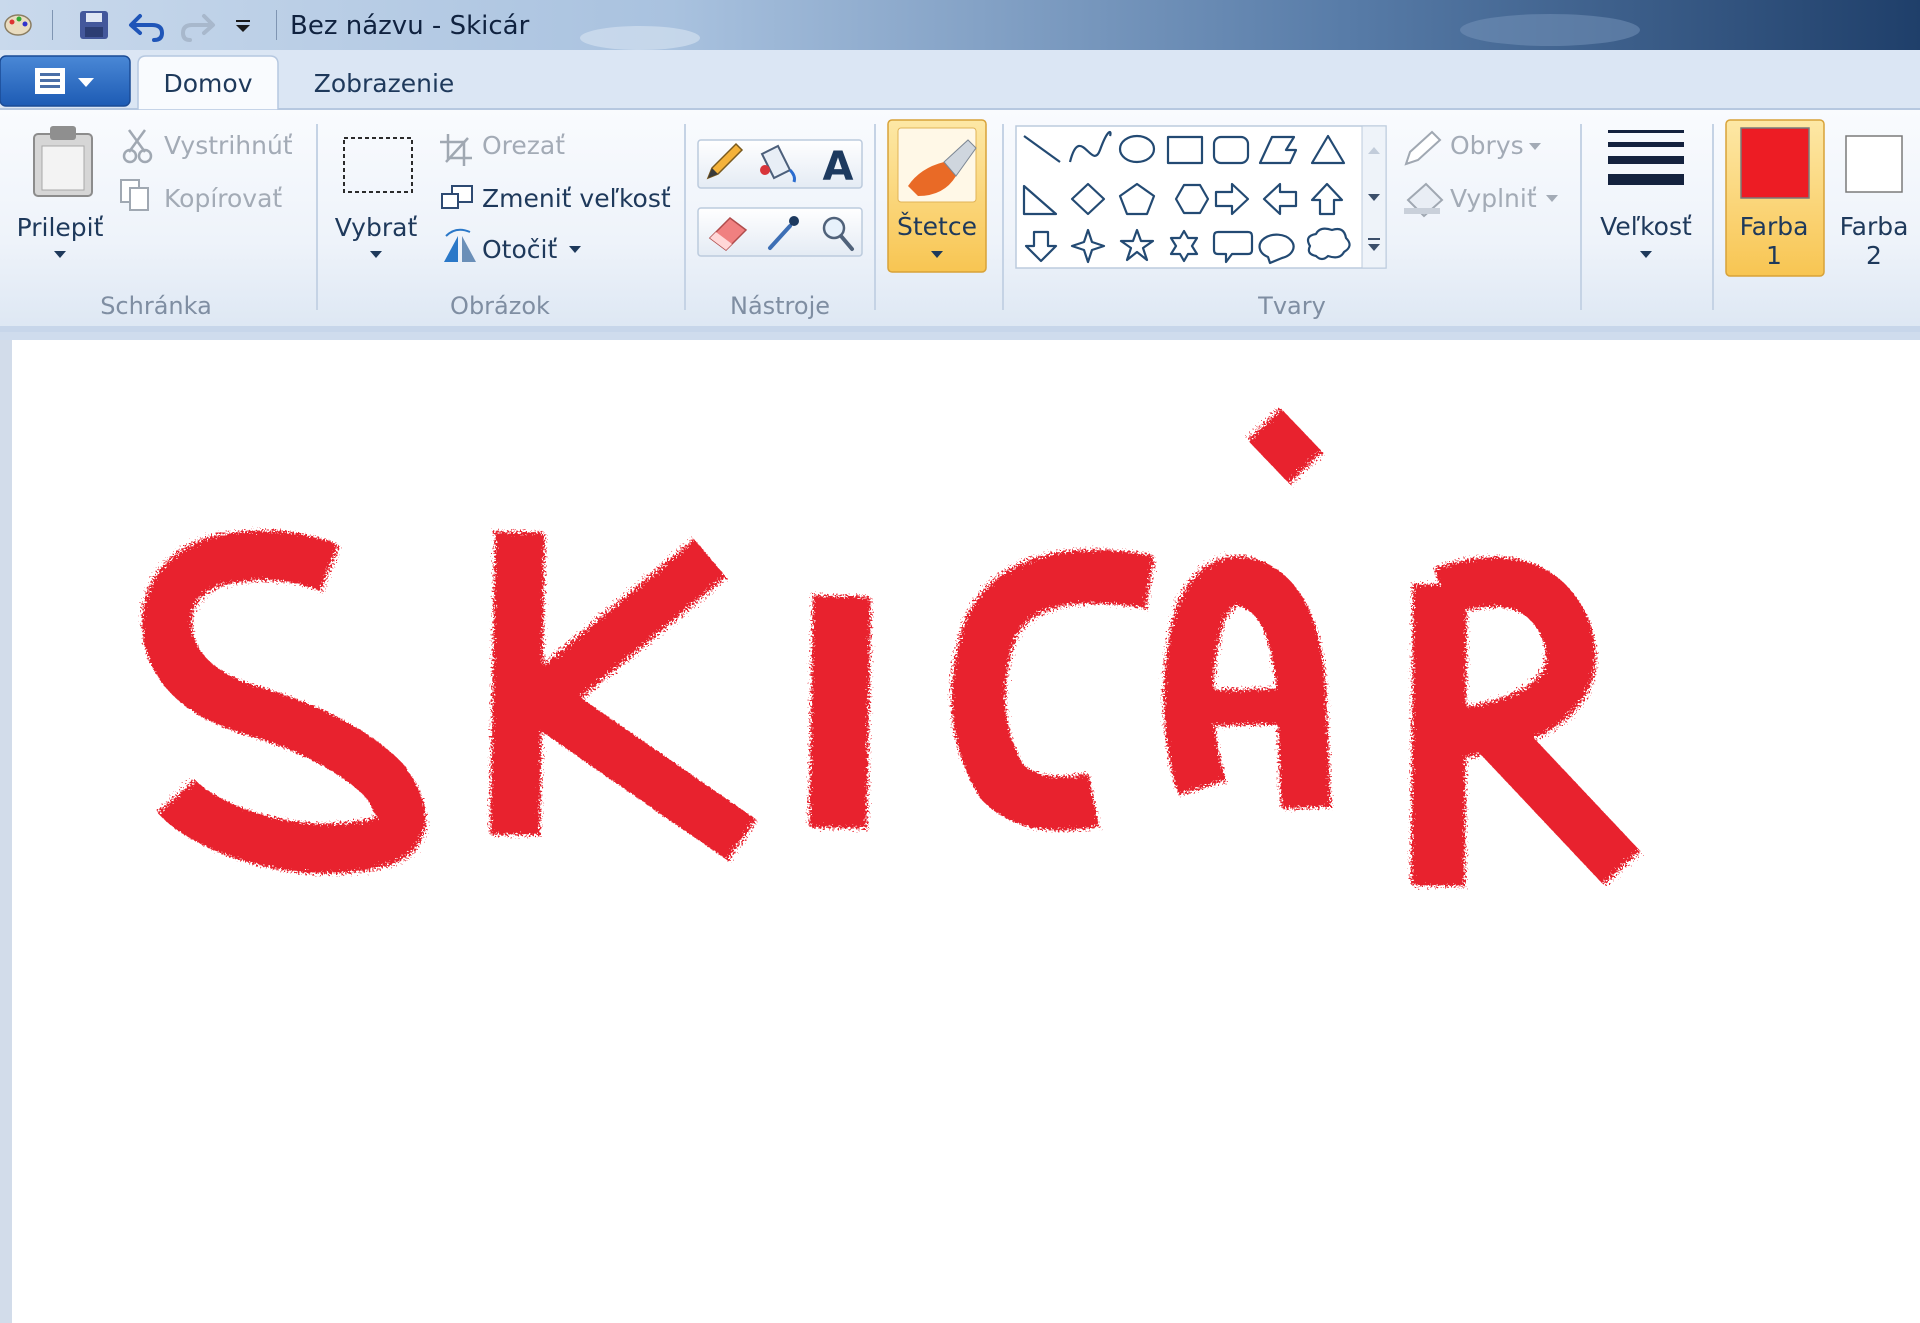 This screenshot has height=1323, width=1920. What do you see at coordinates (1775, 163) in the screenshot?
I see `color-1-swatch` at bounding box center [1775, 163].